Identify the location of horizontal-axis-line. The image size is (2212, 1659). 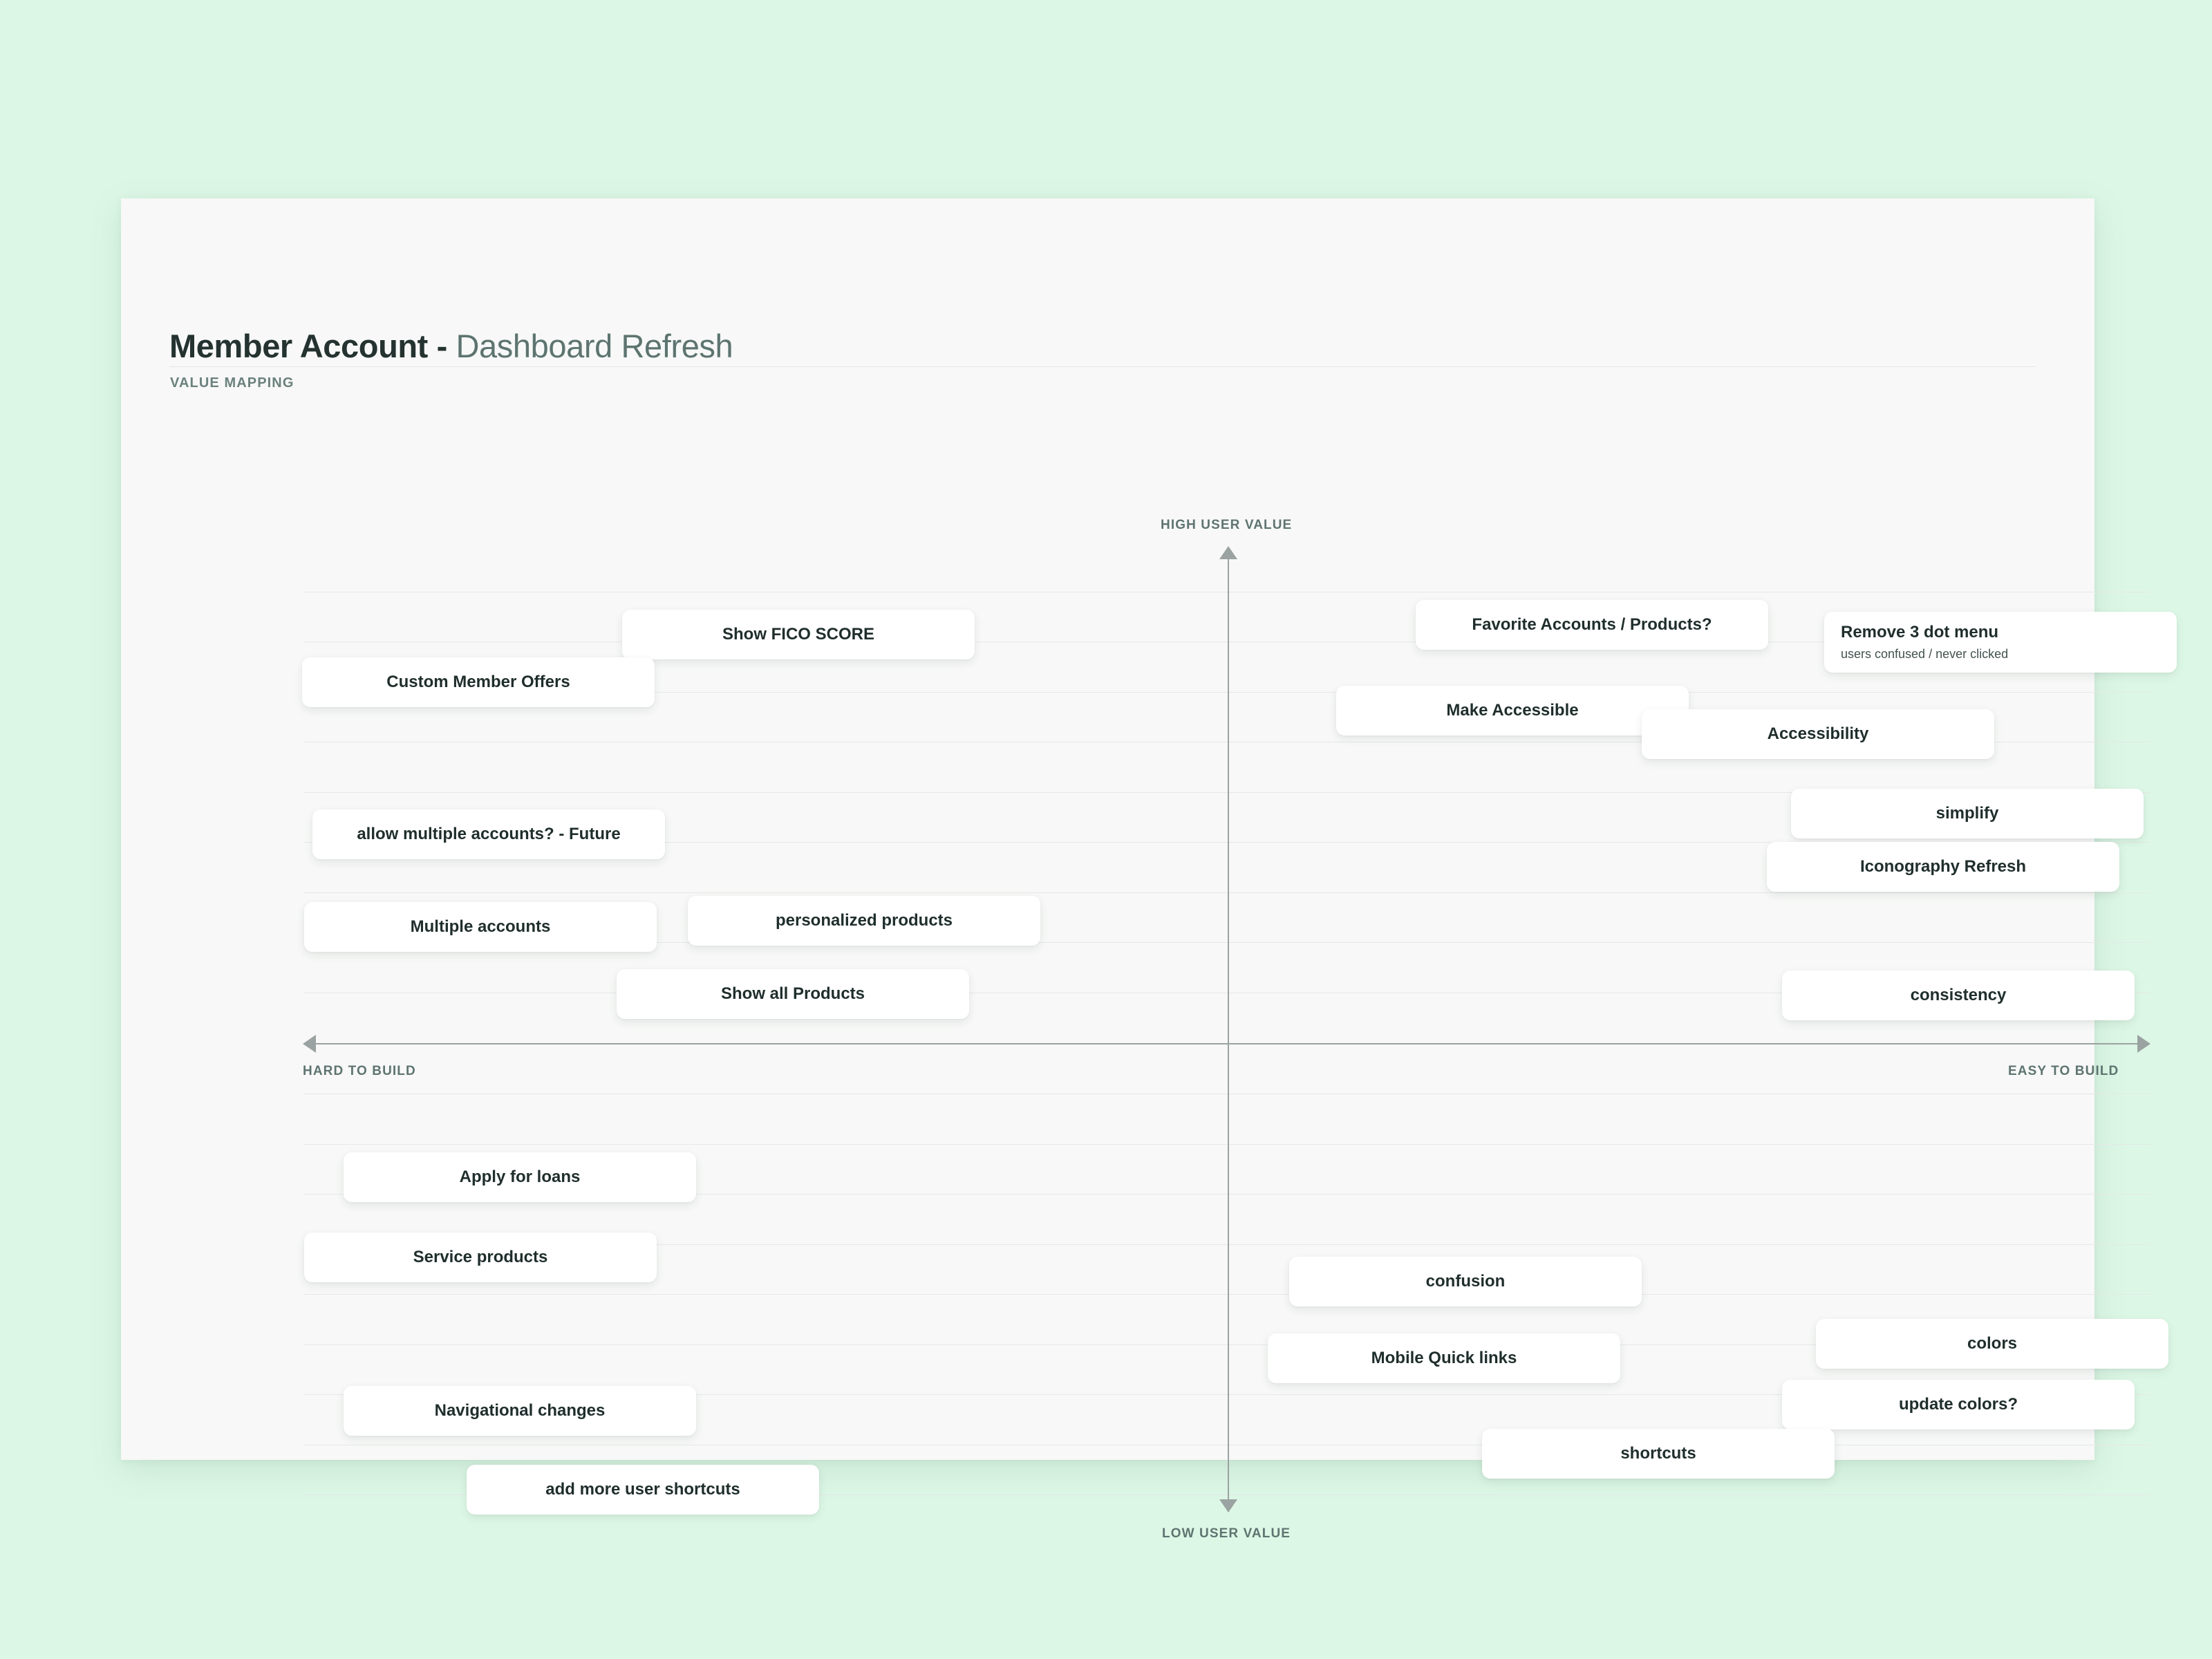
(1227, 1043).